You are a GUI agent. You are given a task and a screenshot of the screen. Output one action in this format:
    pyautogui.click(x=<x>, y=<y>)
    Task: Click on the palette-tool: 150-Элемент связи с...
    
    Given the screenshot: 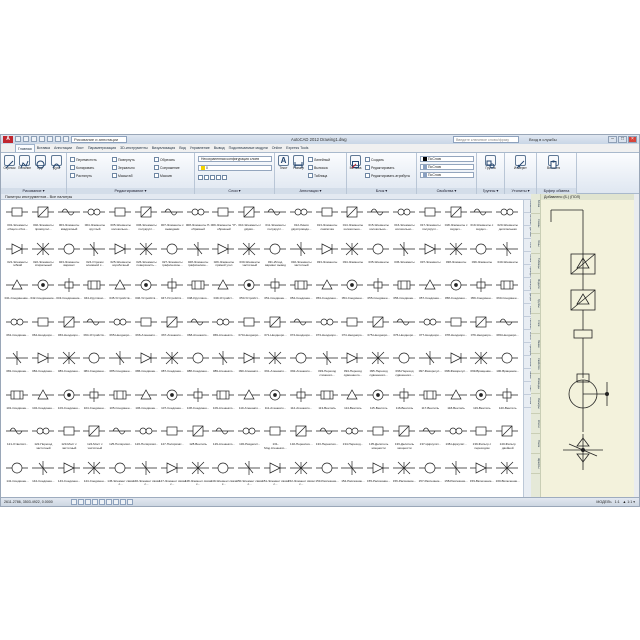 What is the action you would take?
    pyautogui.click(x=249, y=475)
    